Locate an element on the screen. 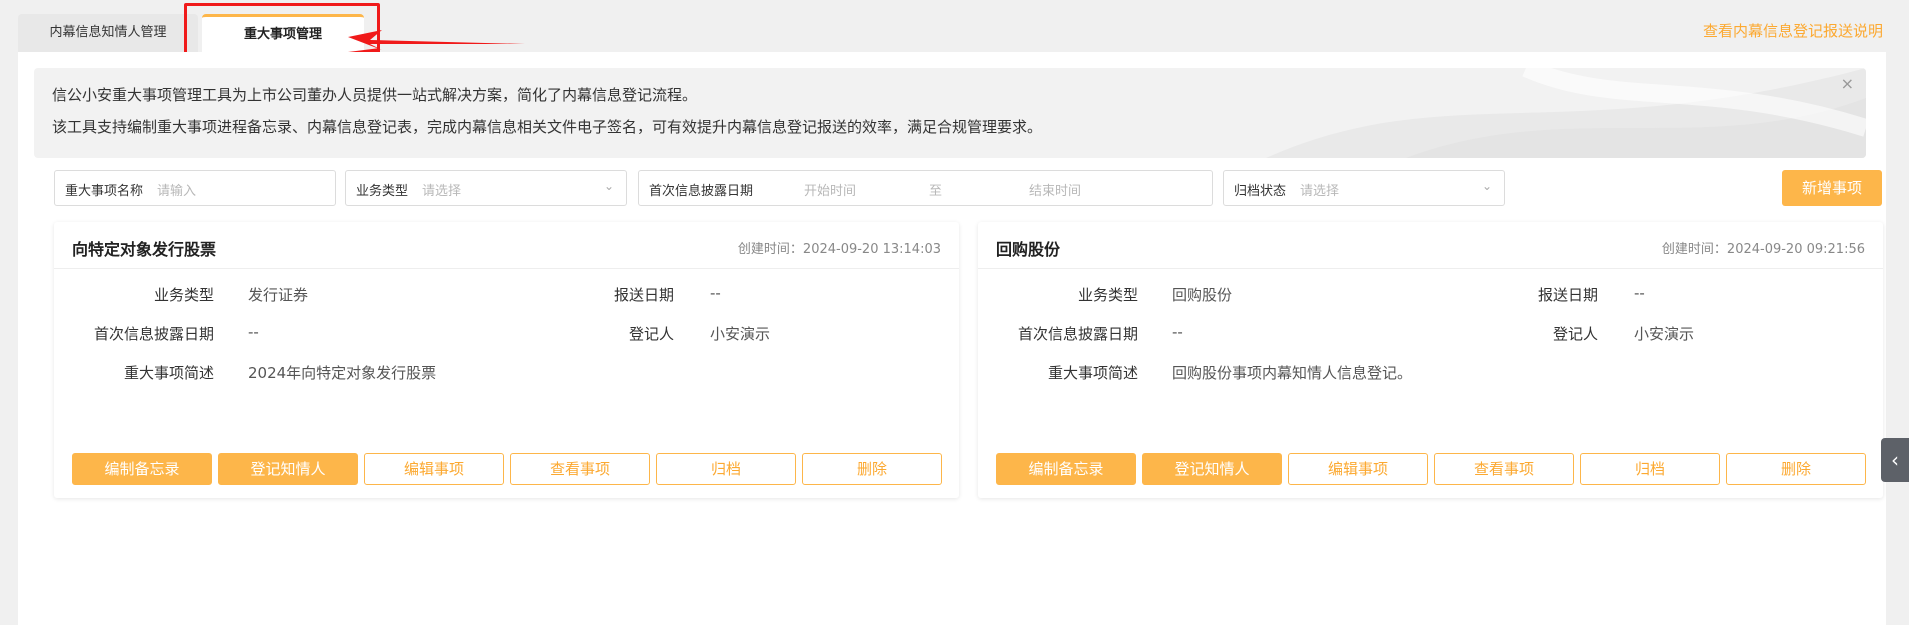 The image size is (1909, 625). card-title: 向特定对象发行股票 is located at coordinates (144, 249).